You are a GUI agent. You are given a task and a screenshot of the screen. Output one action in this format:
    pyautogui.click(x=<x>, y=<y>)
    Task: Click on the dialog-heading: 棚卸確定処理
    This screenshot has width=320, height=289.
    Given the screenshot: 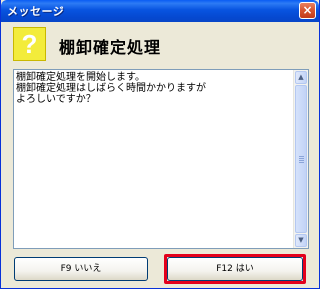 What is the action you would take?
    pyautogui.click(x=110, y=47)
    